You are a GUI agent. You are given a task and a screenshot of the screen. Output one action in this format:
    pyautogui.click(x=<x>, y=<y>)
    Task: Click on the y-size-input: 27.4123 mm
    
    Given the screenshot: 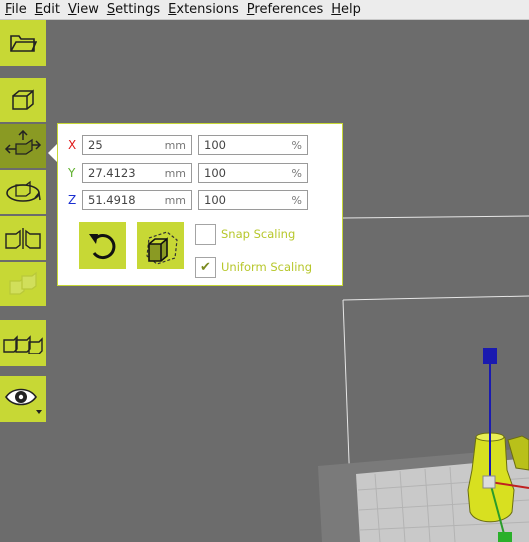 What is the action you would take?
    pyautogui.click(x=137, y=173)
    